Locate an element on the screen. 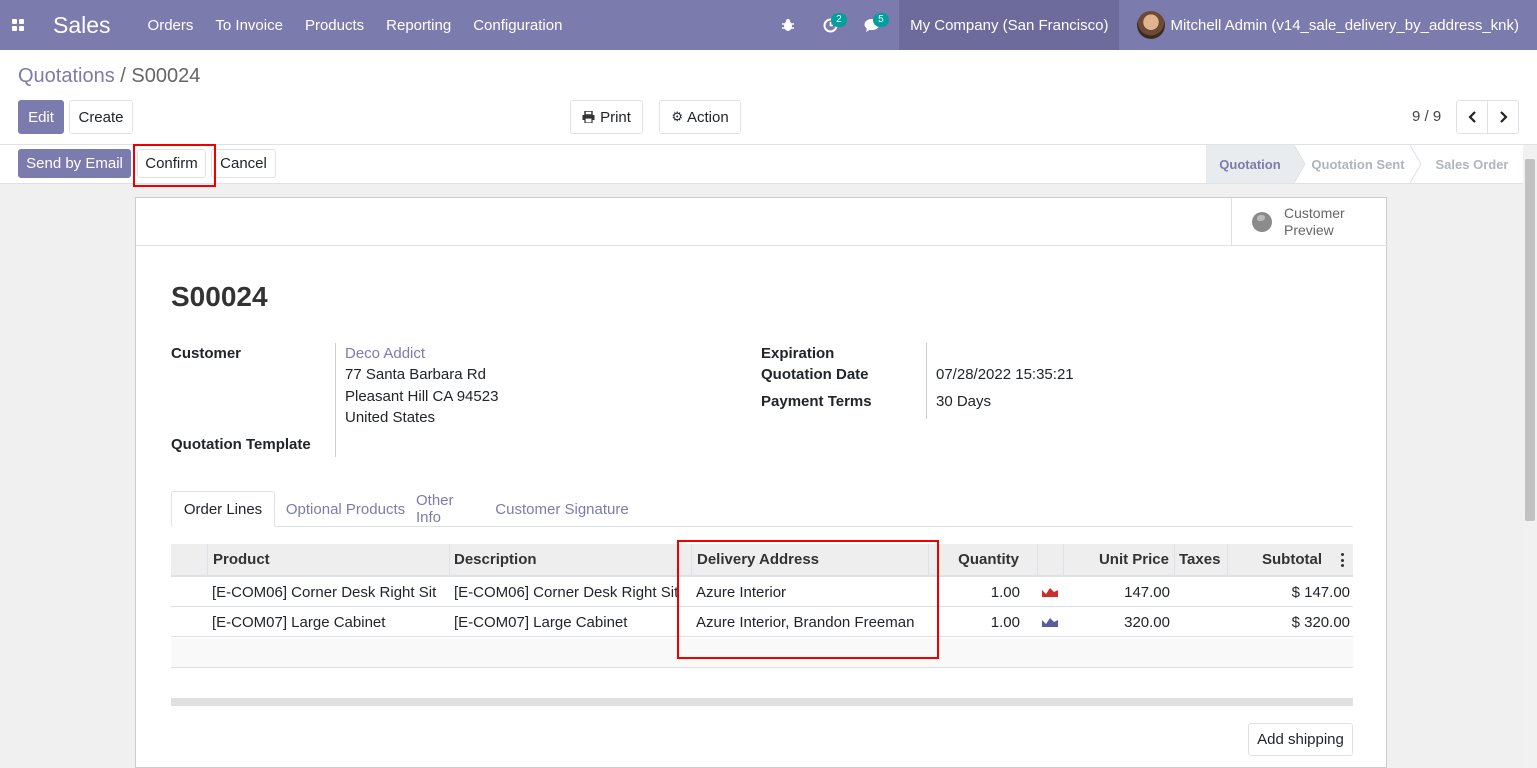 This screenshot has height=768, width=1537. apps-icon is located at coordinates (18, 25).